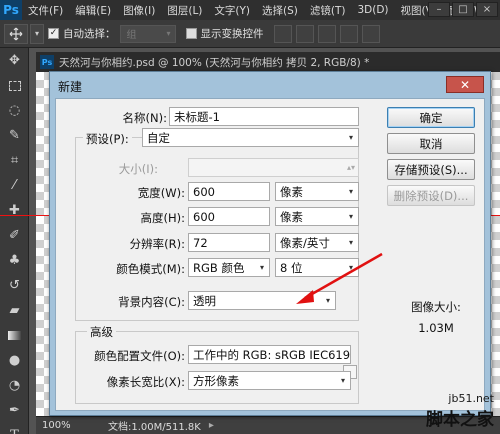 Image resolution: width=500 pixels, height=434 pixels. I want to click on preset-label: 预设(P):, so click(107, 139).